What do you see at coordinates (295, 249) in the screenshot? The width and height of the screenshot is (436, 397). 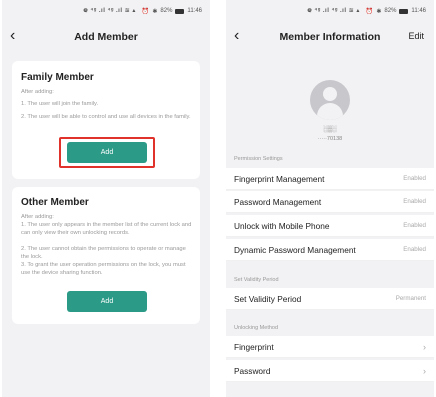 I see `row-label: Dynamic Password Management` at bounding box center [295, 249].